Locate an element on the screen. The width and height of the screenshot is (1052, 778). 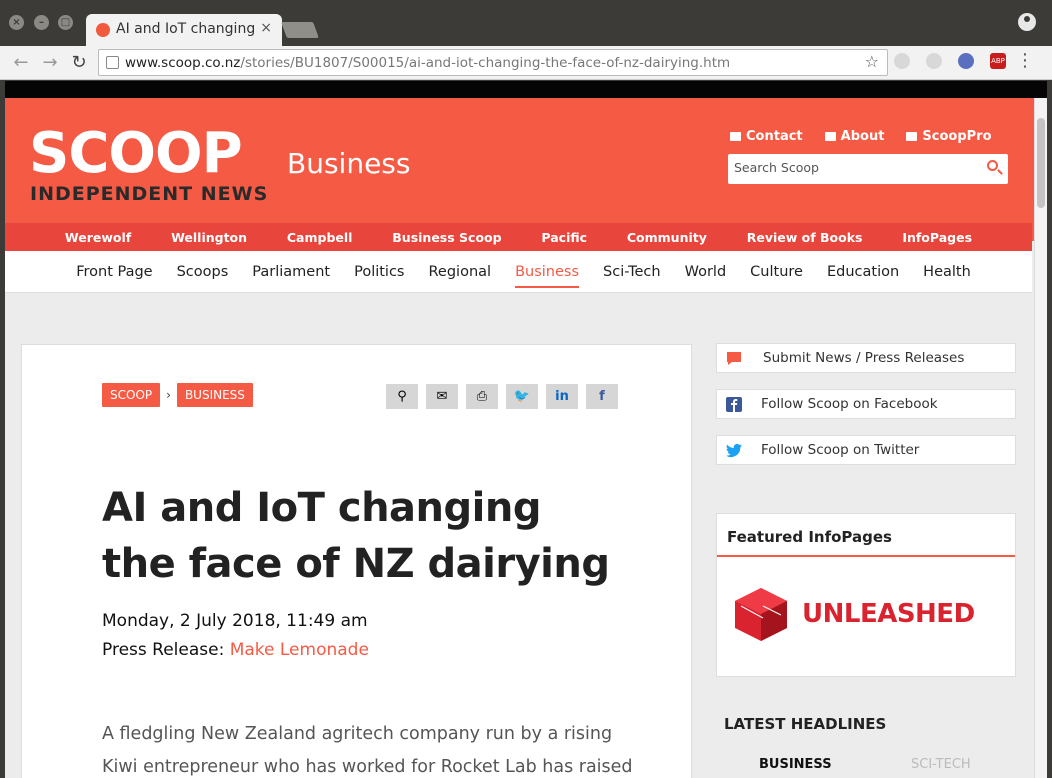
top-black-bar is located at coordinates (526, 89).